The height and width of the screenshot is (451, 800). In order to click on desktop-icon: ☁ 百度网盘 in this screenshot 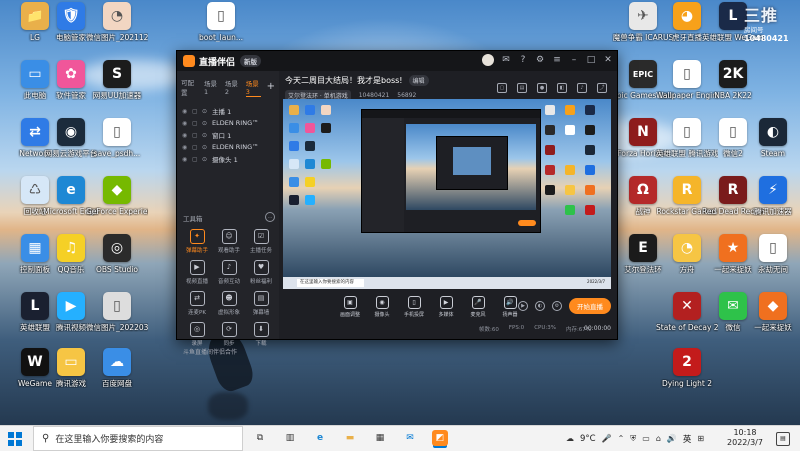, I will do `click(117, 368)`.